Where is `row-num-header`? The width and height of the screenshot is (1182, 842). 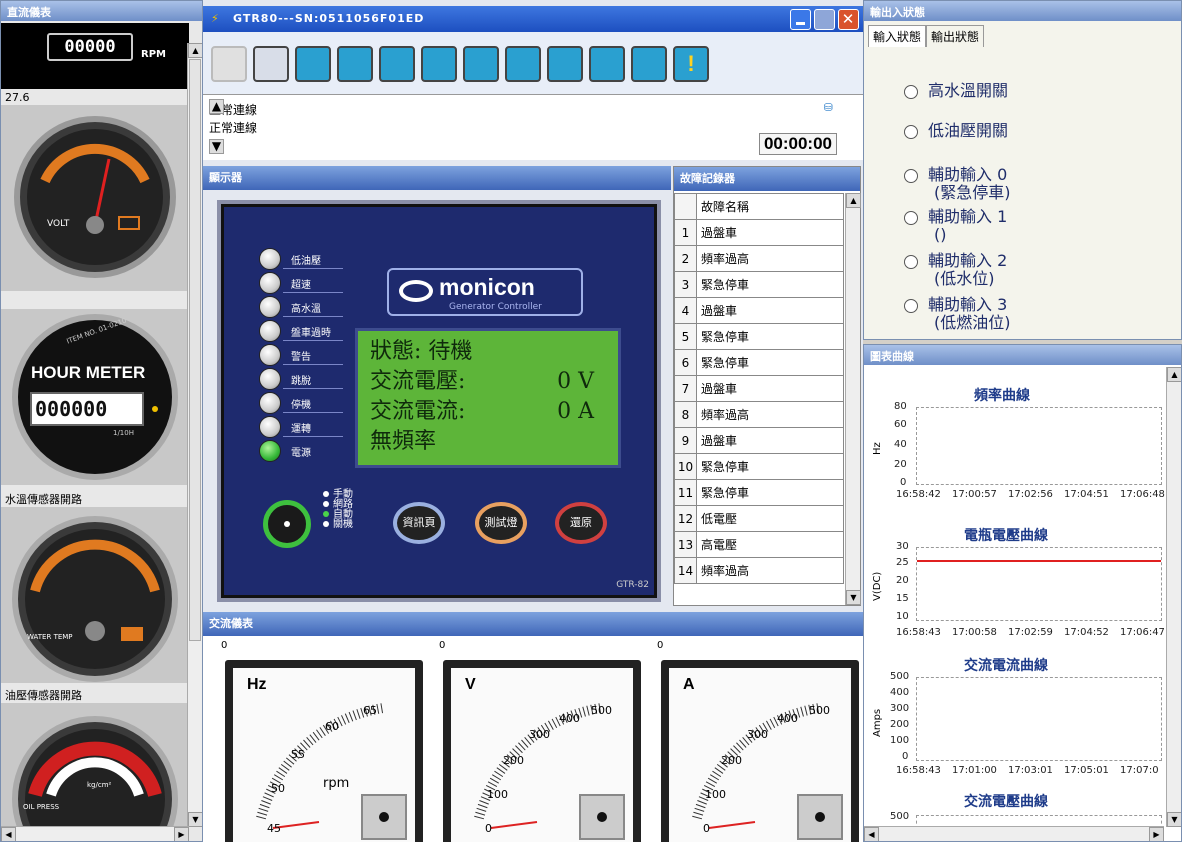 row-num-header is located at coordinates (685, 206).